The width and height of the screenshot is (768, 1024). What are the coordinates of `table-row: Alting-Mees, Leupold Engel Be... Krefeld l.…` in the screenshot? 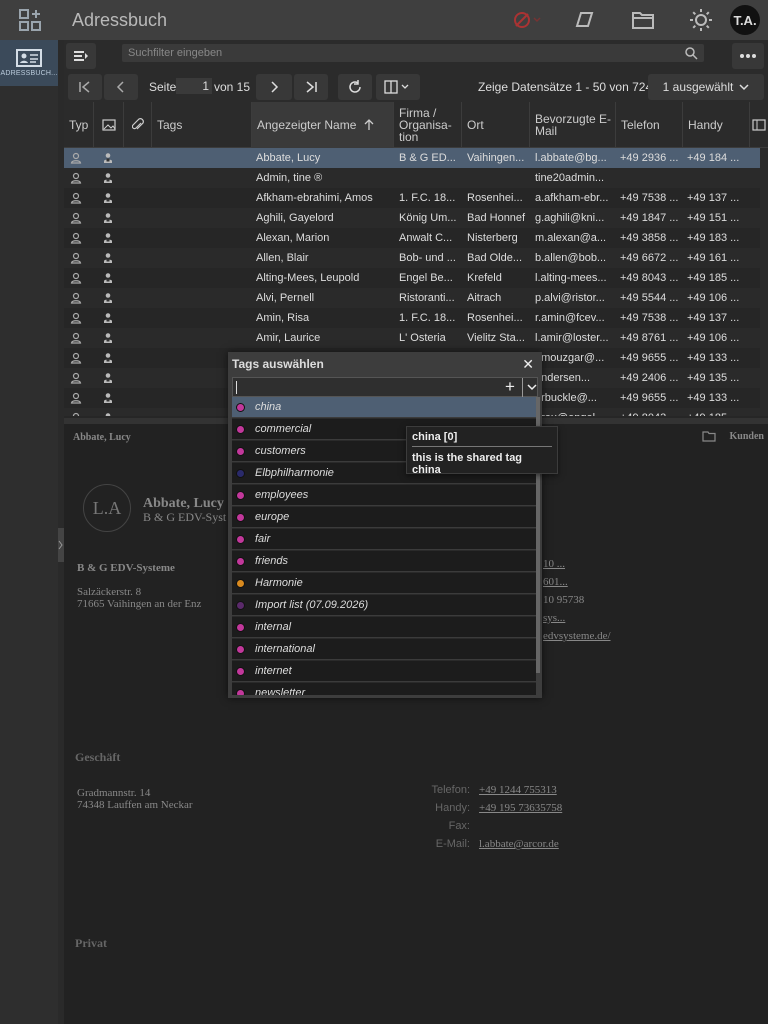 It's located at (416, 278).